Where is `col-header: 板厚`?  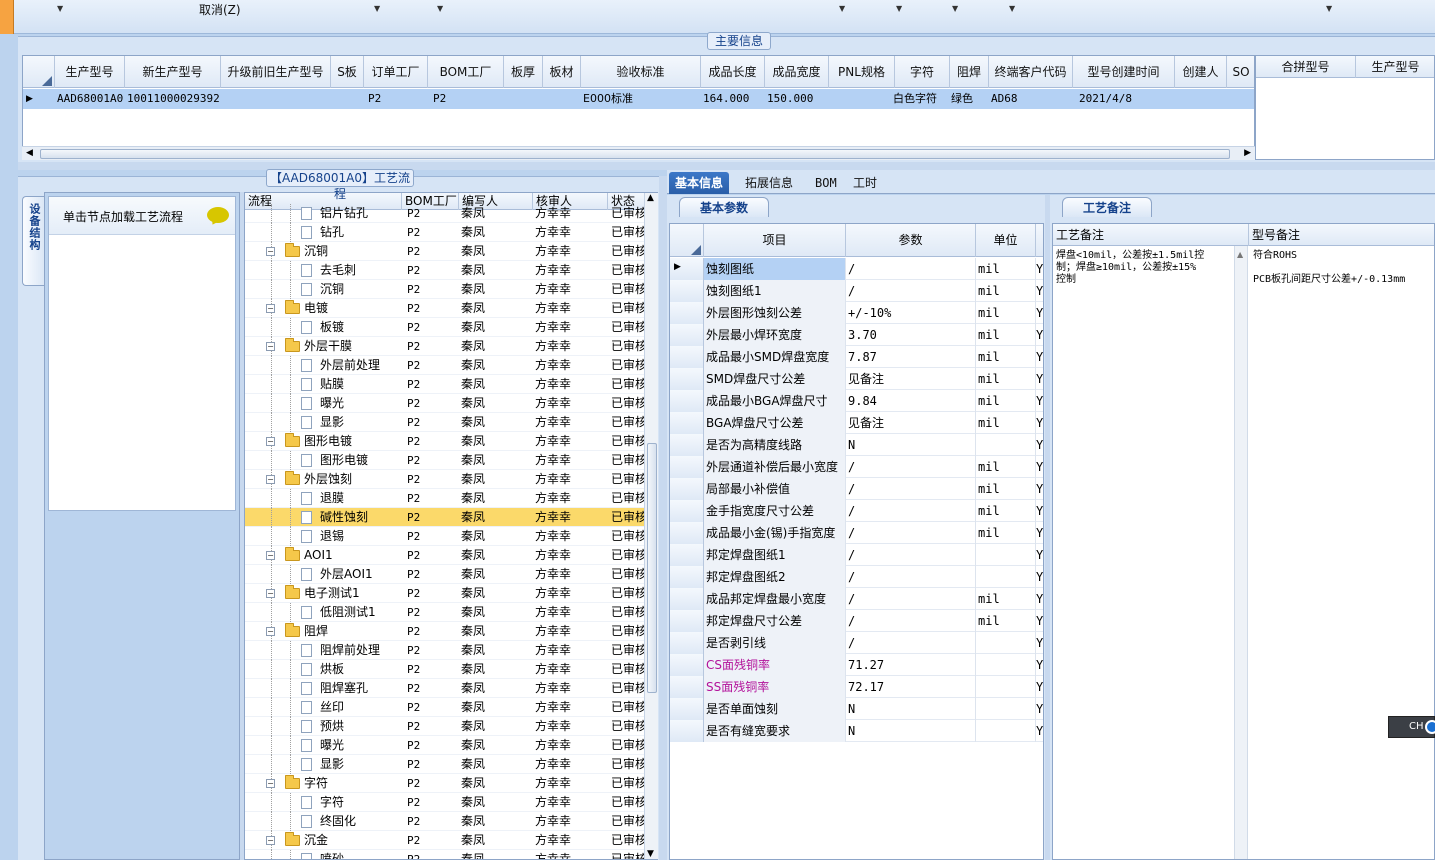
col-header: 板厚 is located at coordinates (523, 72).